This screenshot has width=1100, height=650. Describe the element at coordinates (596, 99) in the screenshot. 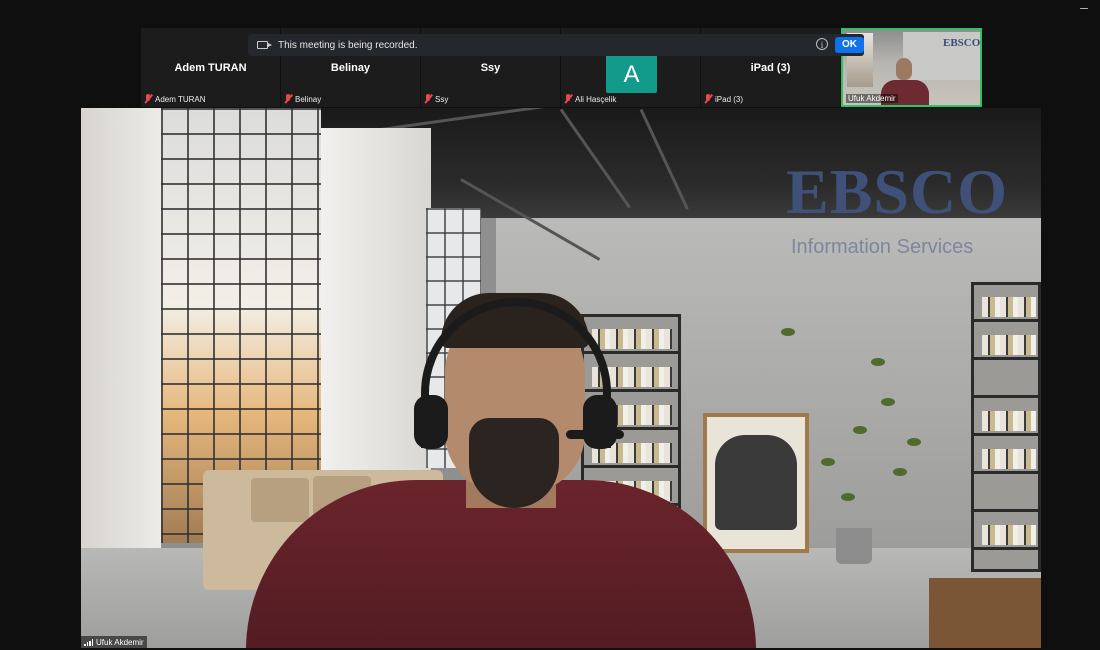

I see `participant-label-text: Ali Hasçelik` at that location.